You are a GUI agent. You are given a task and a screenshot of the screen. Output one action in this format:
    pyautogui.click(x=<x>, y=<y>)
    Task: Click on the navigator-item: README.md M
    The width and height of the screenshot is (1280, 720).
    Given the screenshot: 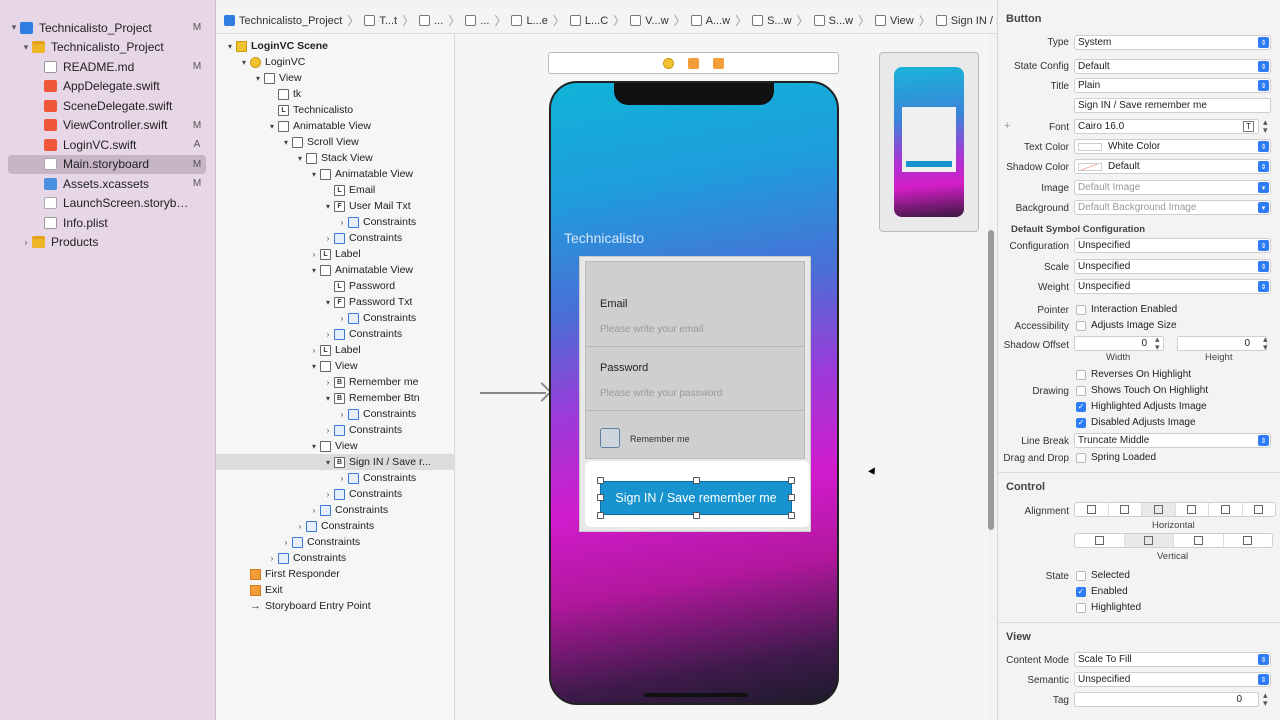 What is the action you would take?
    pyautogui.click(x=107, y=66)
    